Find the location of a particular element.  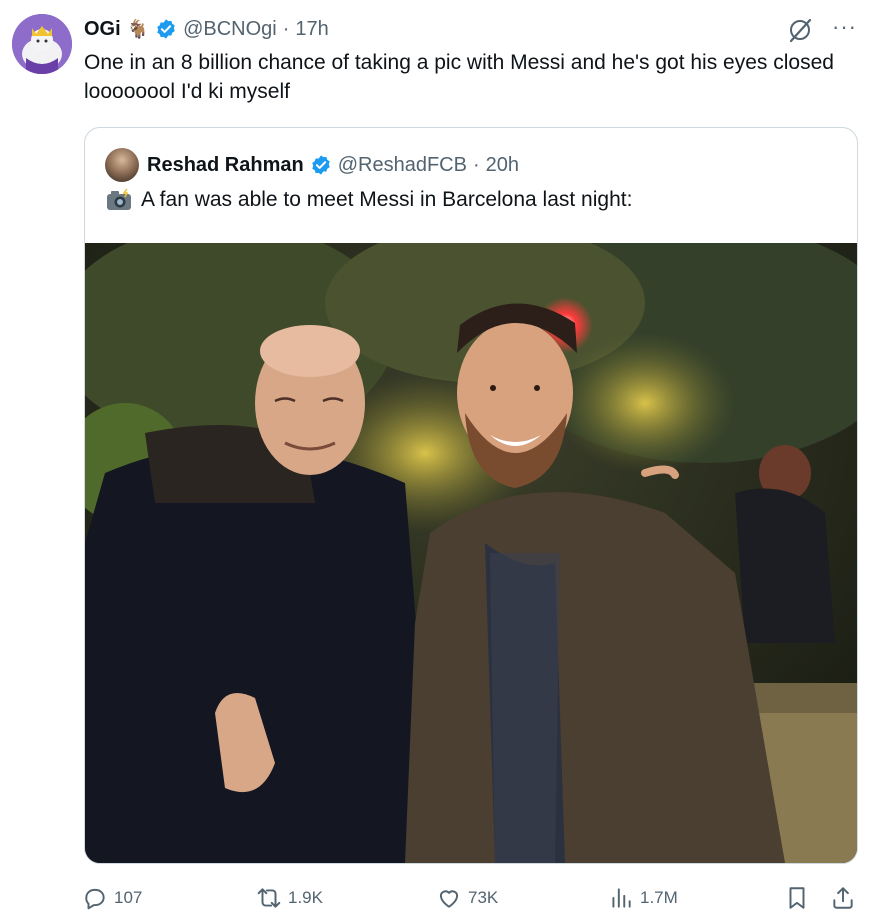

author-name: OGi is located at coordinates (102, 29).